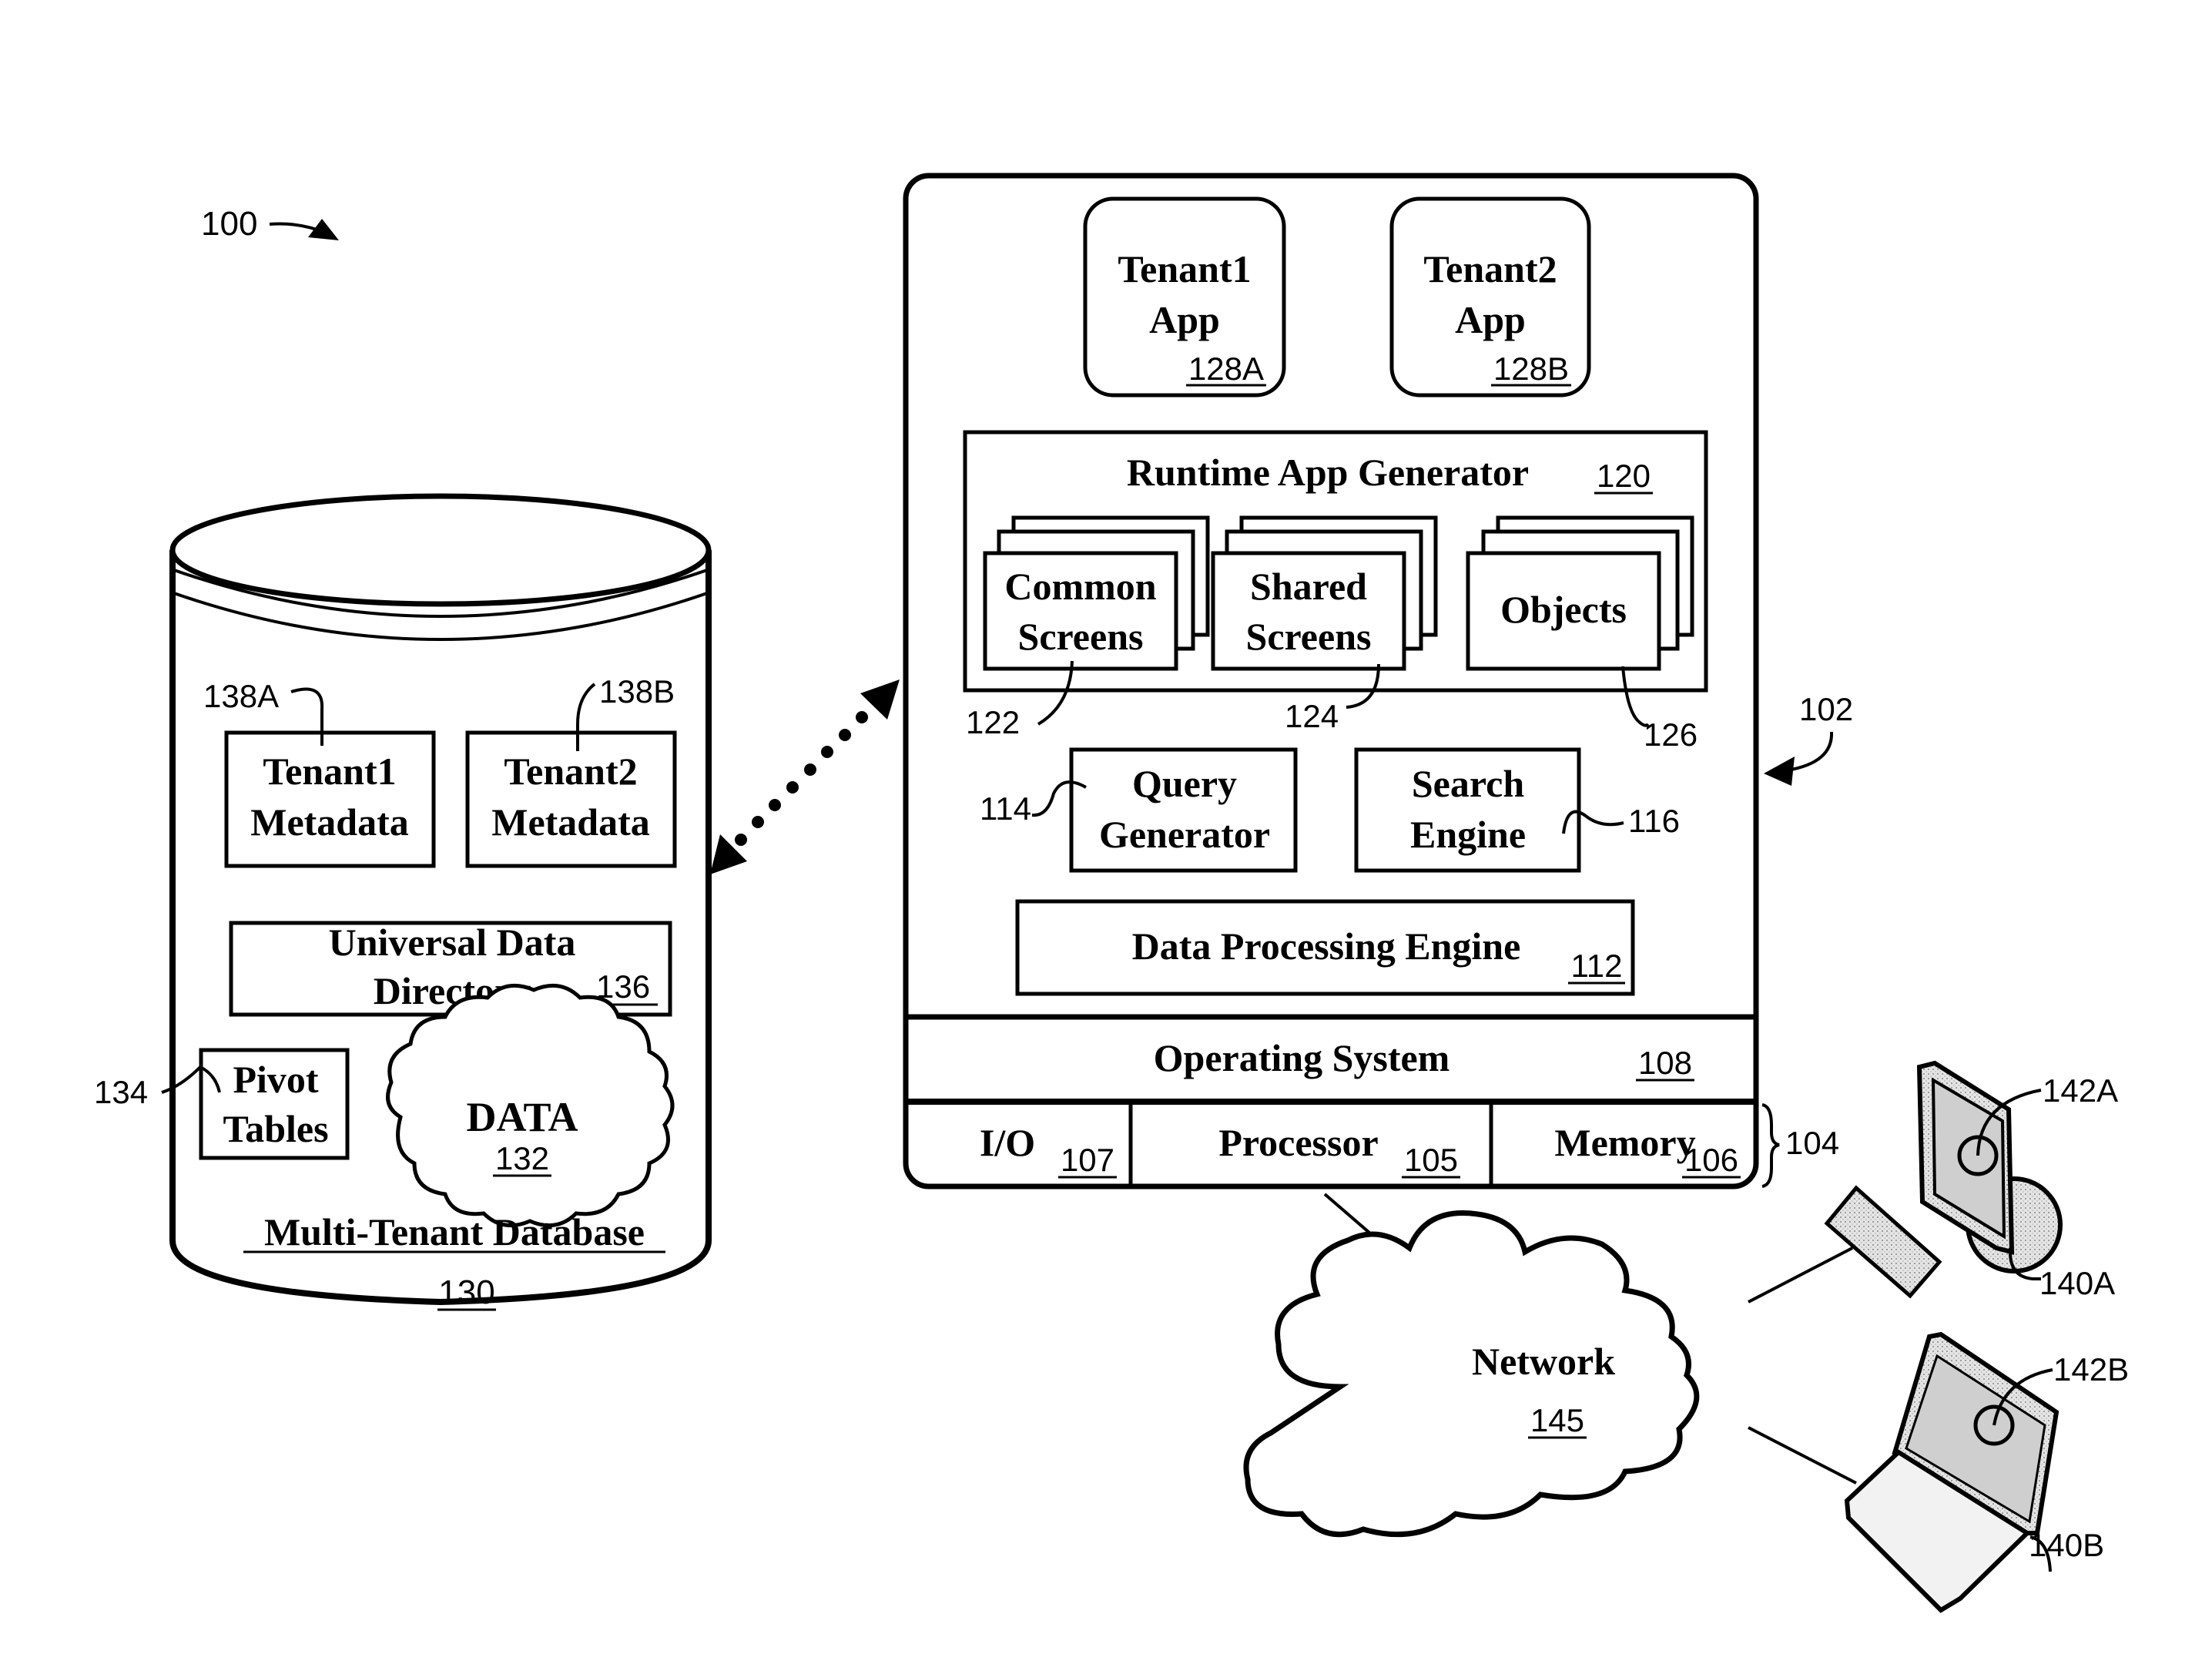  What do you see at coordinates (452, 942) in the screenshot?
I see `universal-data-directory-line1: Universal Data` at bounding box center [452, 942].